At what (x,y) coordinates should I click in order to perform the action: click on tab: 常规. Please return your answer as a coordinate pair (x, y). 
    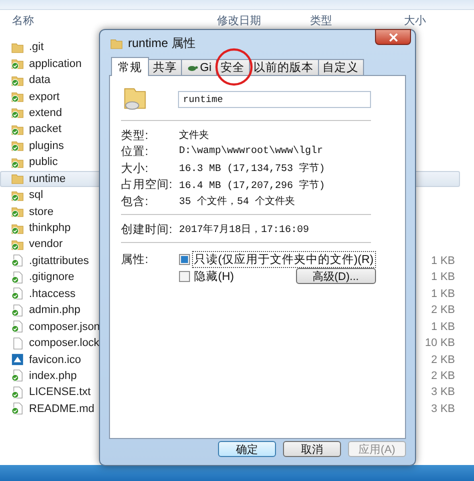
    Looking at the image, I should click on (130, 66).